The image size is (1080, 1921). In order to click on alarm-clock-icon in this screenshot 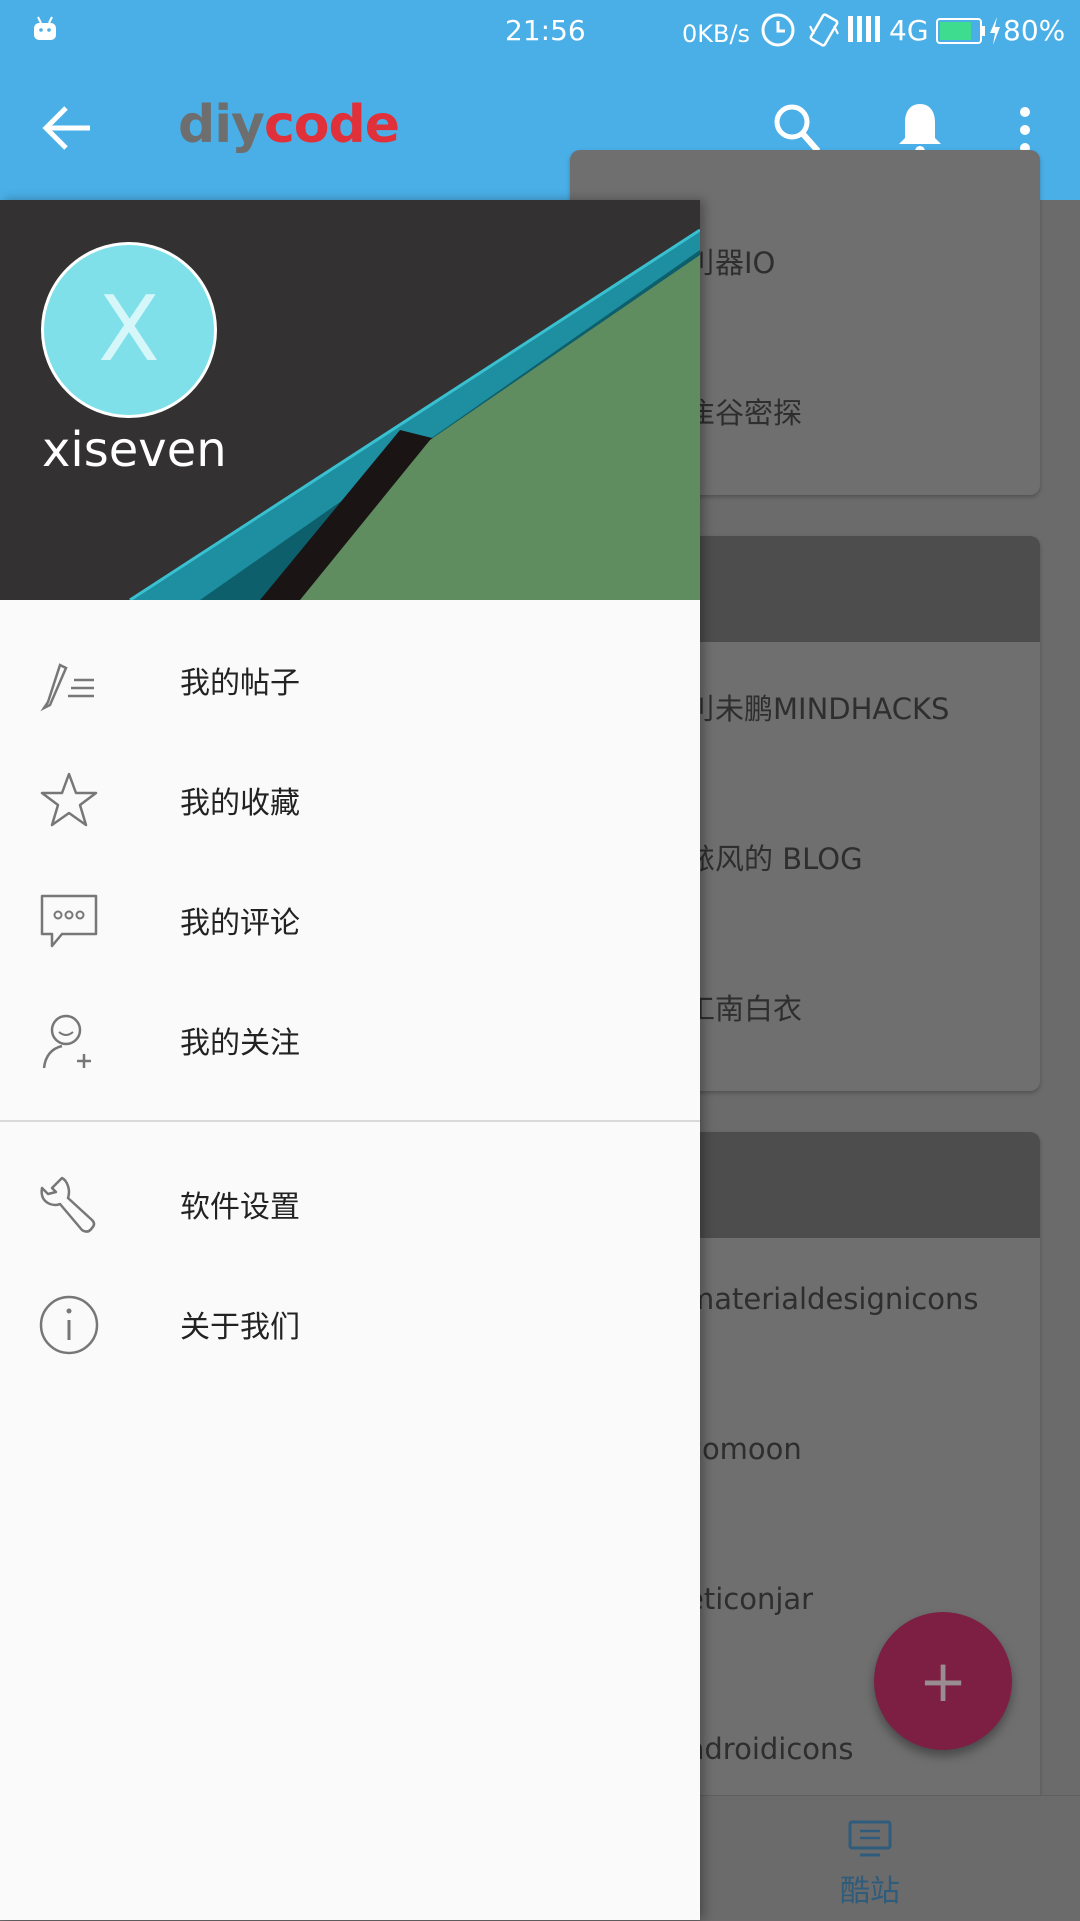, I will do `click(778, 30)`.